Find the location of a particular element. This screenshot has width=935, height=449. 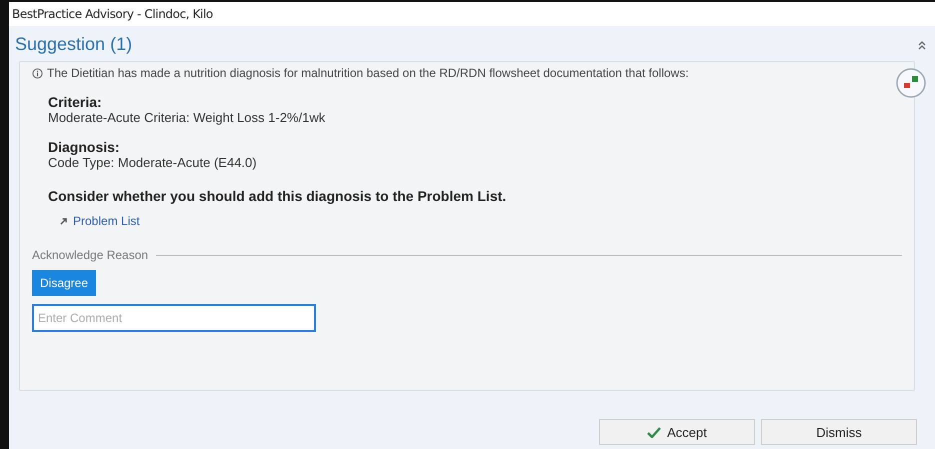

accept-button: Accept is located at coordinates (677, 432).